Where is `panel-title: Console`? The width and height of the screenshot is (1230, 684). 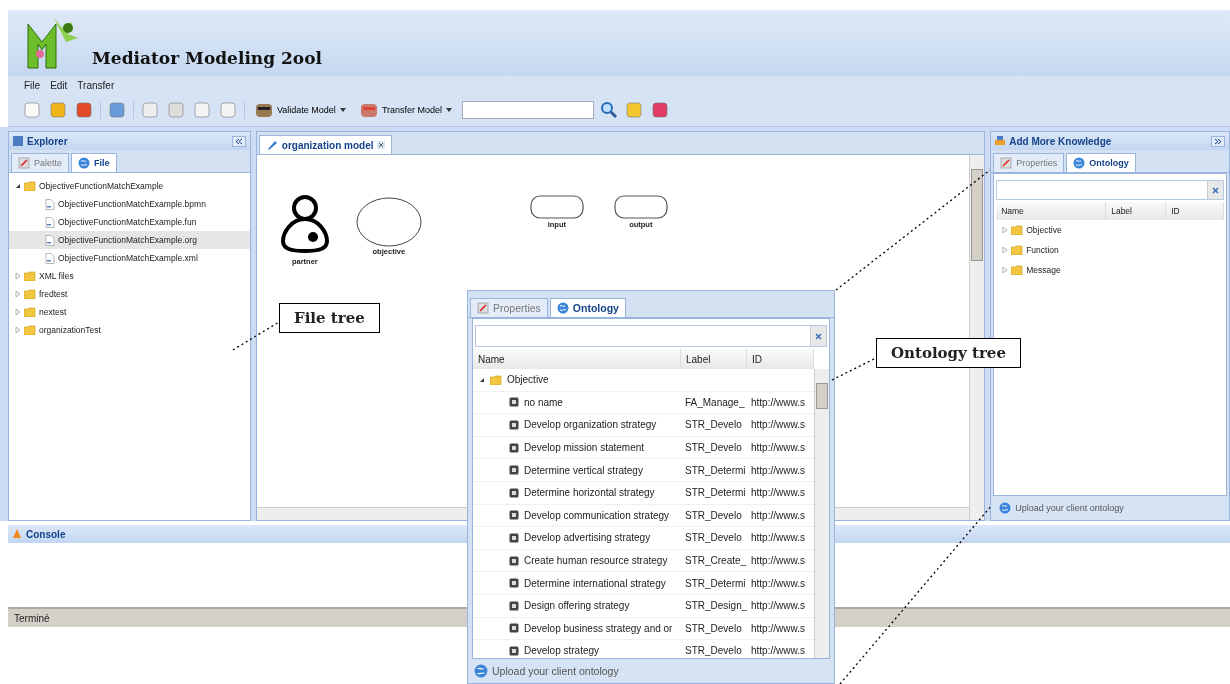 panel-title: Console is located at coordinates (39, 534).